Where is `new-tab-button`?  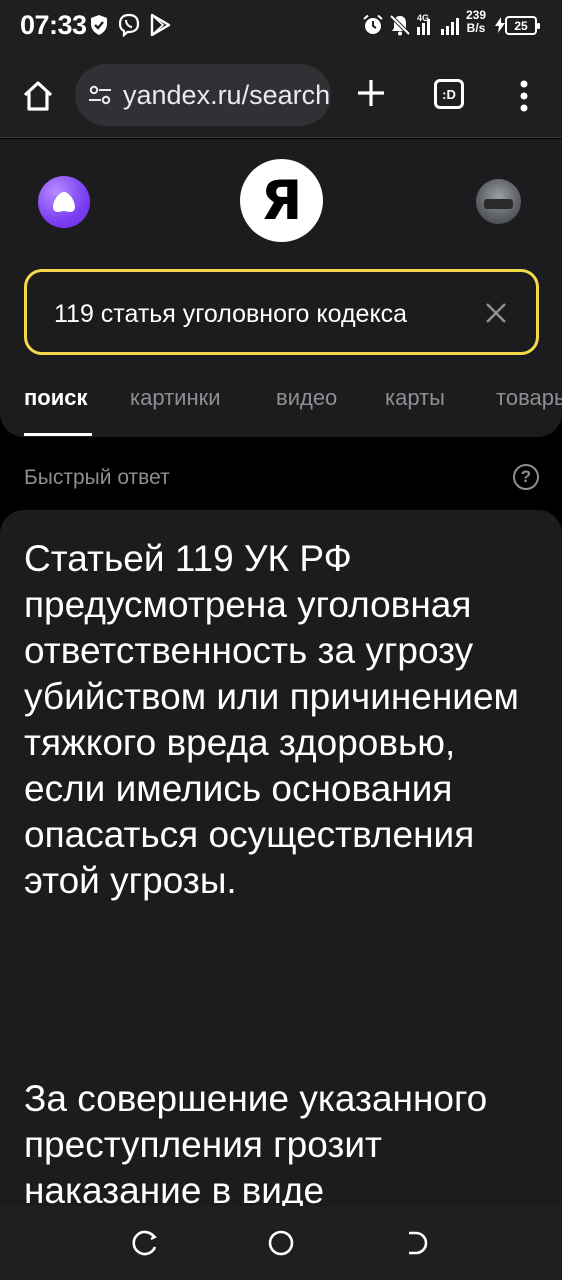 new-tab-button is located at coordinates (371, 93).